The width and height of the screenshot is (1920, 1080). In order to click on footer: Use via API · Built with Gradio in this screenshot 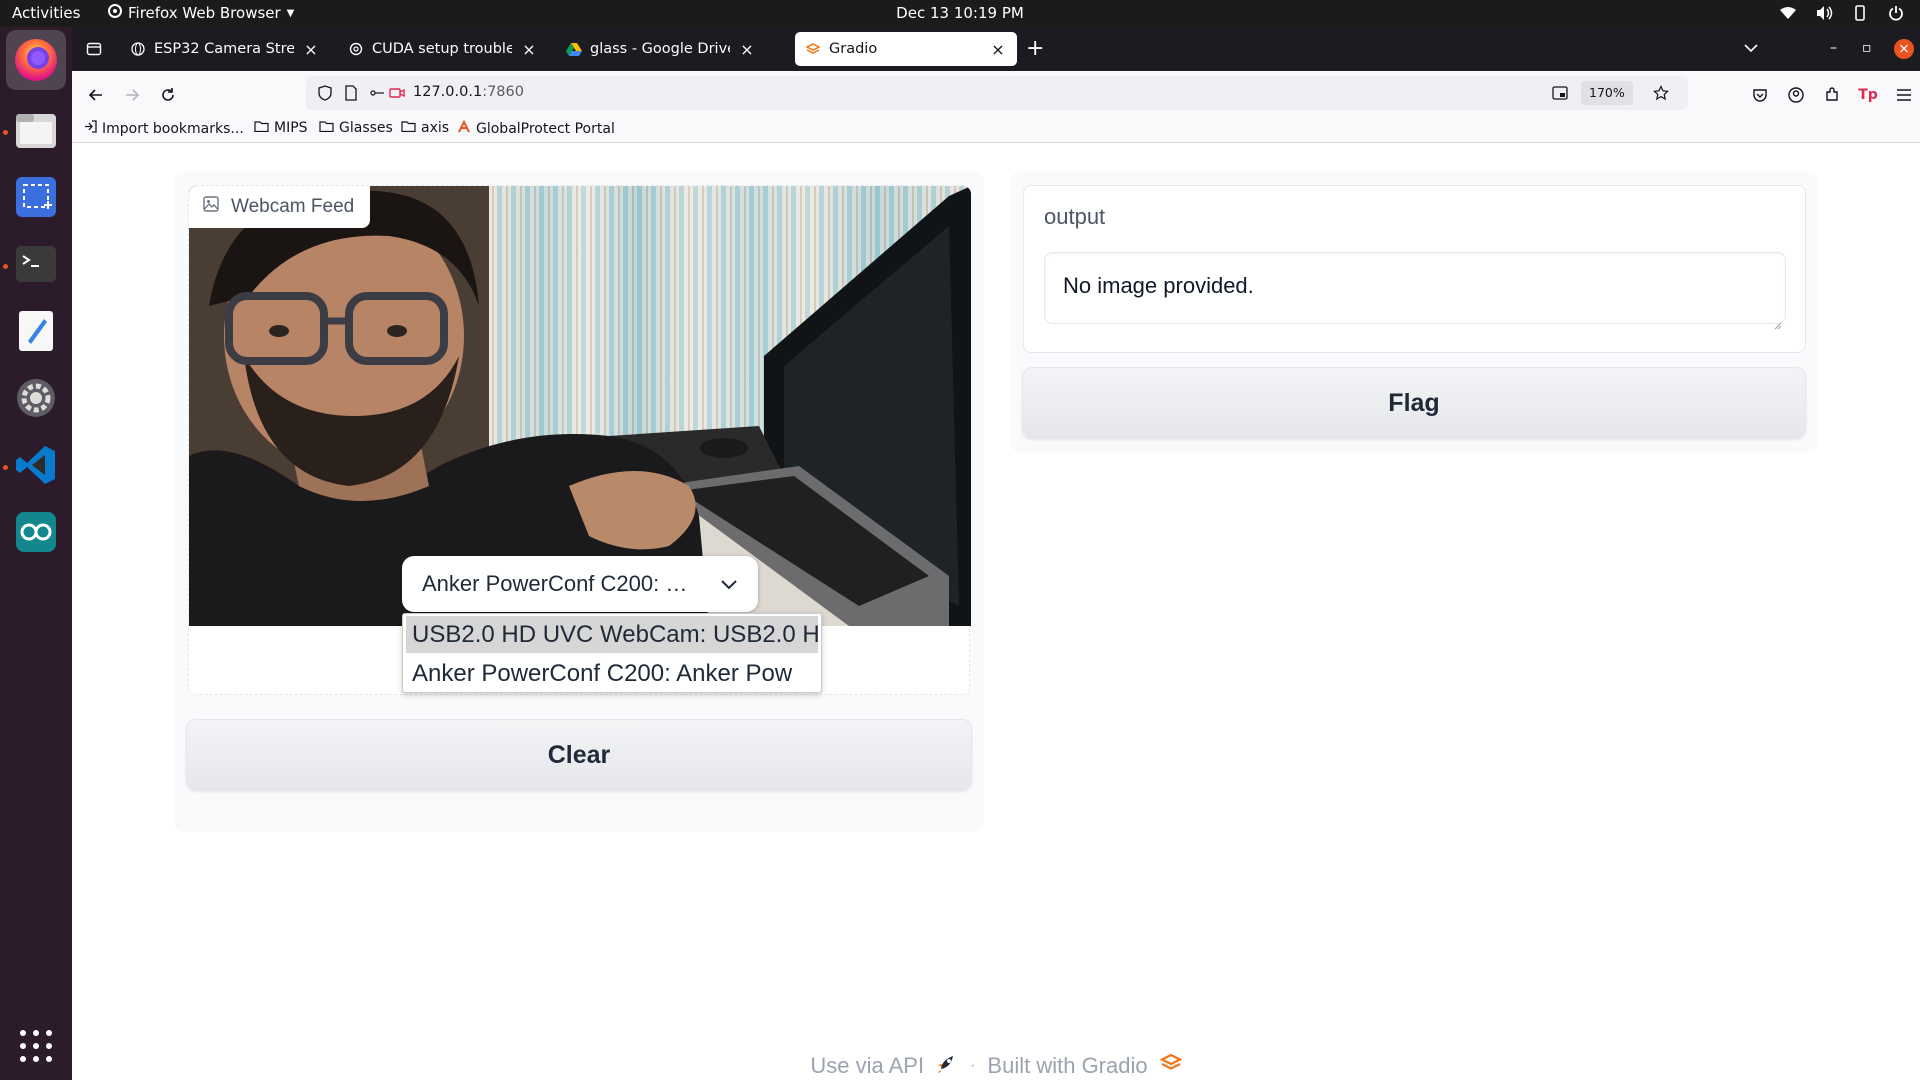, I will do `click(996, 1066)`.